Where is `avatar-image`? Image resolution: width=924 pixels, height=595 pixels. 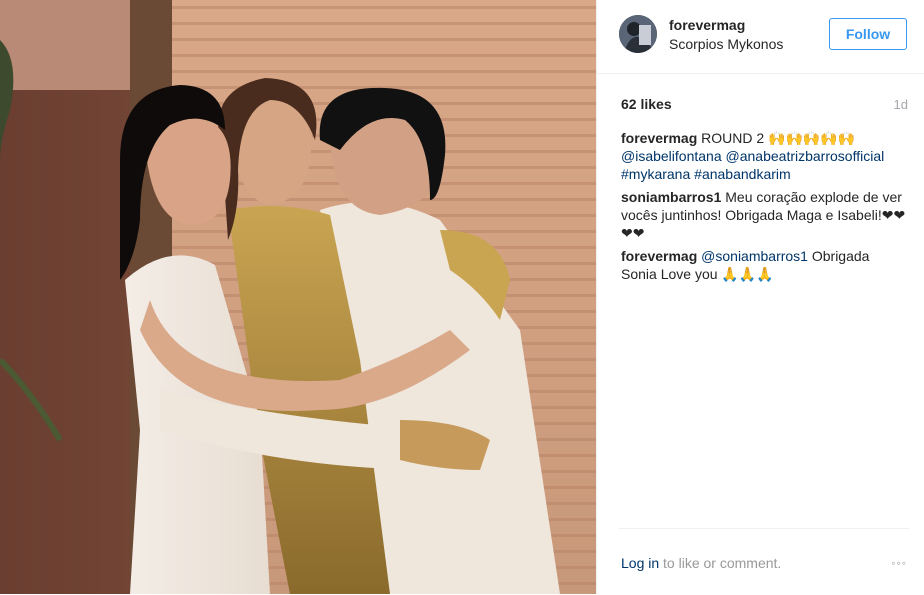
avatar-image is located at coordinates (638, 34).